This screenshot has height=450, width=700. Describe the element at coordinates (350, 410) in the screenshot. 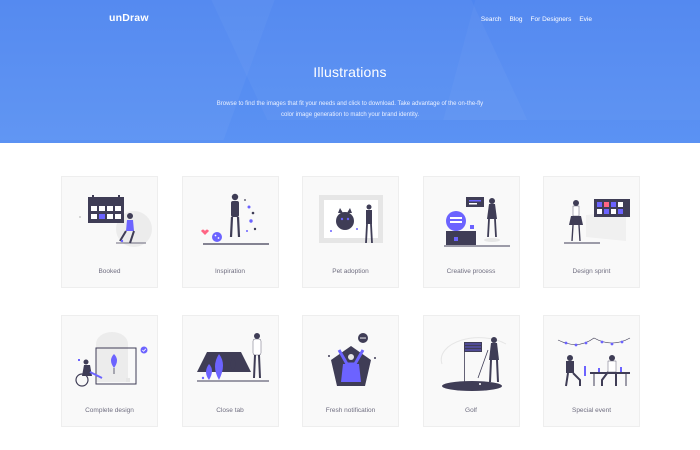

I see `card-label: Fresh notification` at that location.